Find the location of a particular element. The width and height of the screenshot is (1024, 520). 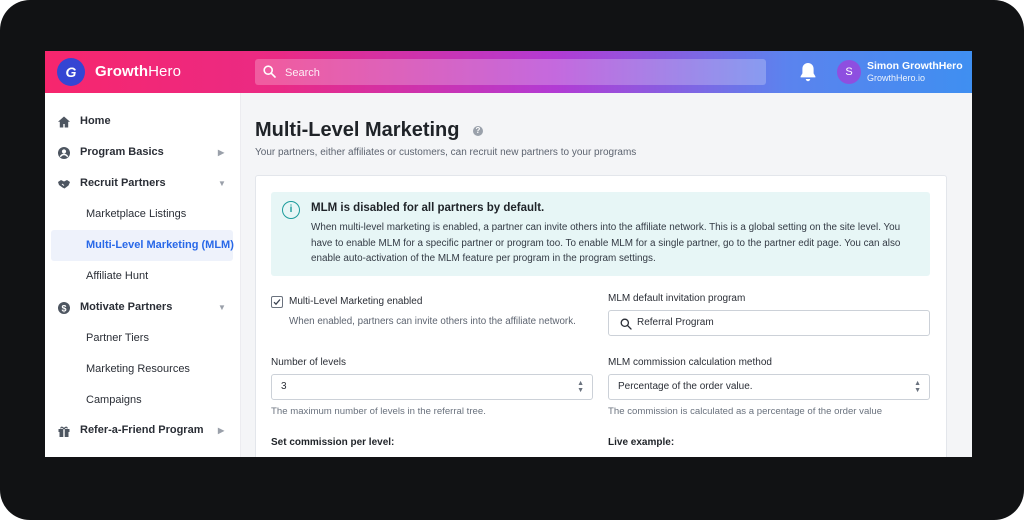

sidebar-item-program-basics: Program Basics ▶ is located at coordinates (142, 152).